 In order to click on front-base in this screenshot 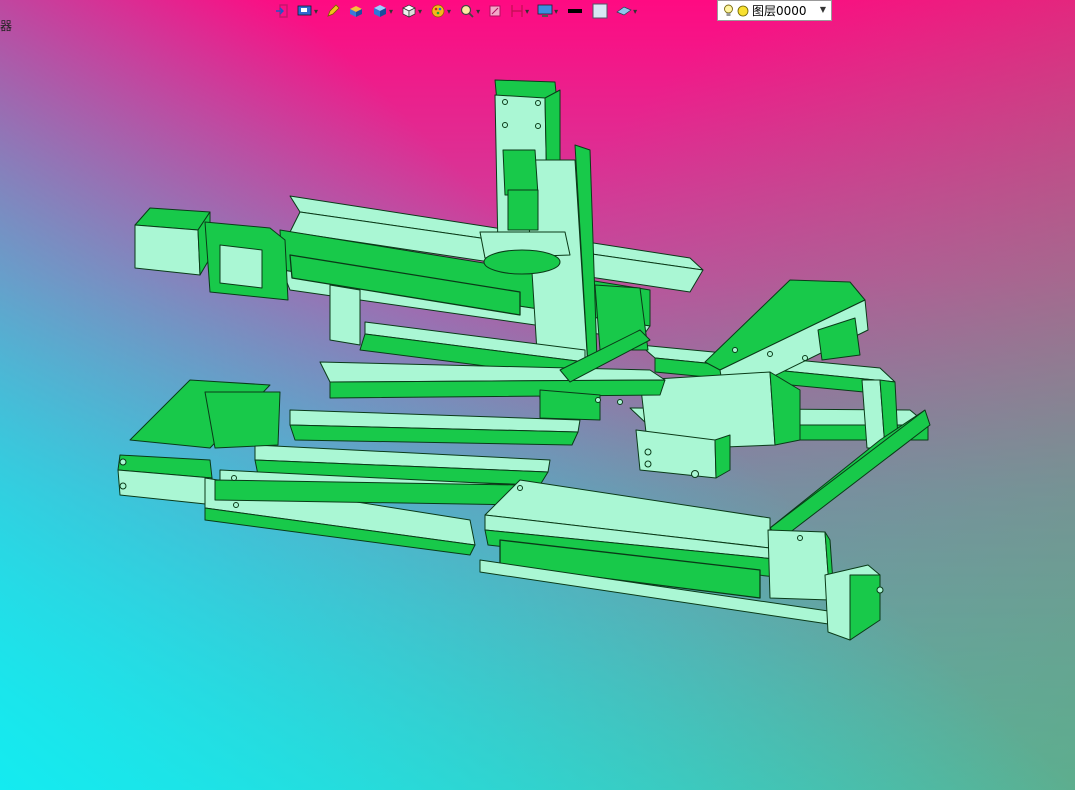, I will do `click(365, 516)`.